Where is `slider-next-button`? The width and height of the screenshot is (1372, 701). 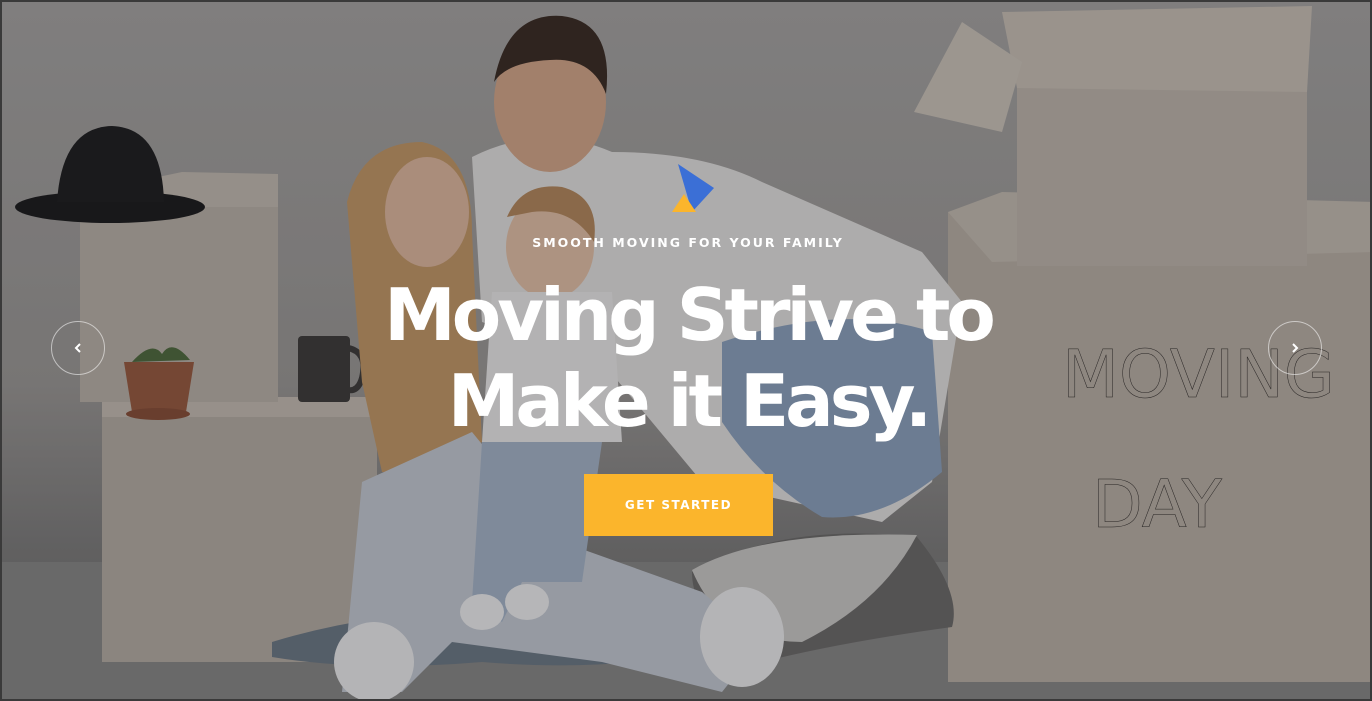 slider-next-button is located at coordinates (1295, 348).